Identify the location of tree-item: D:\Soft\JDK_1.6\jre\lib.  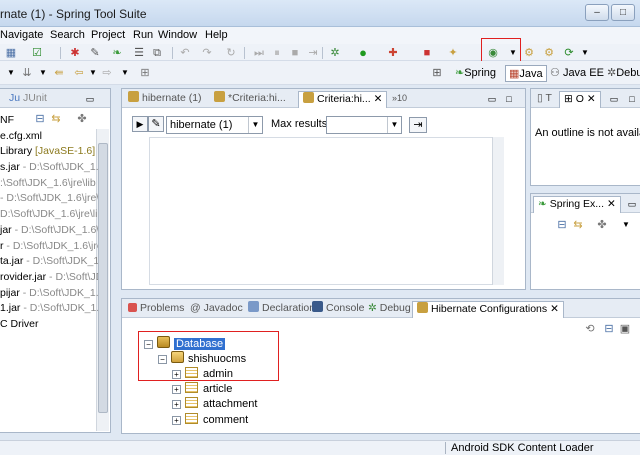
(49, 215).